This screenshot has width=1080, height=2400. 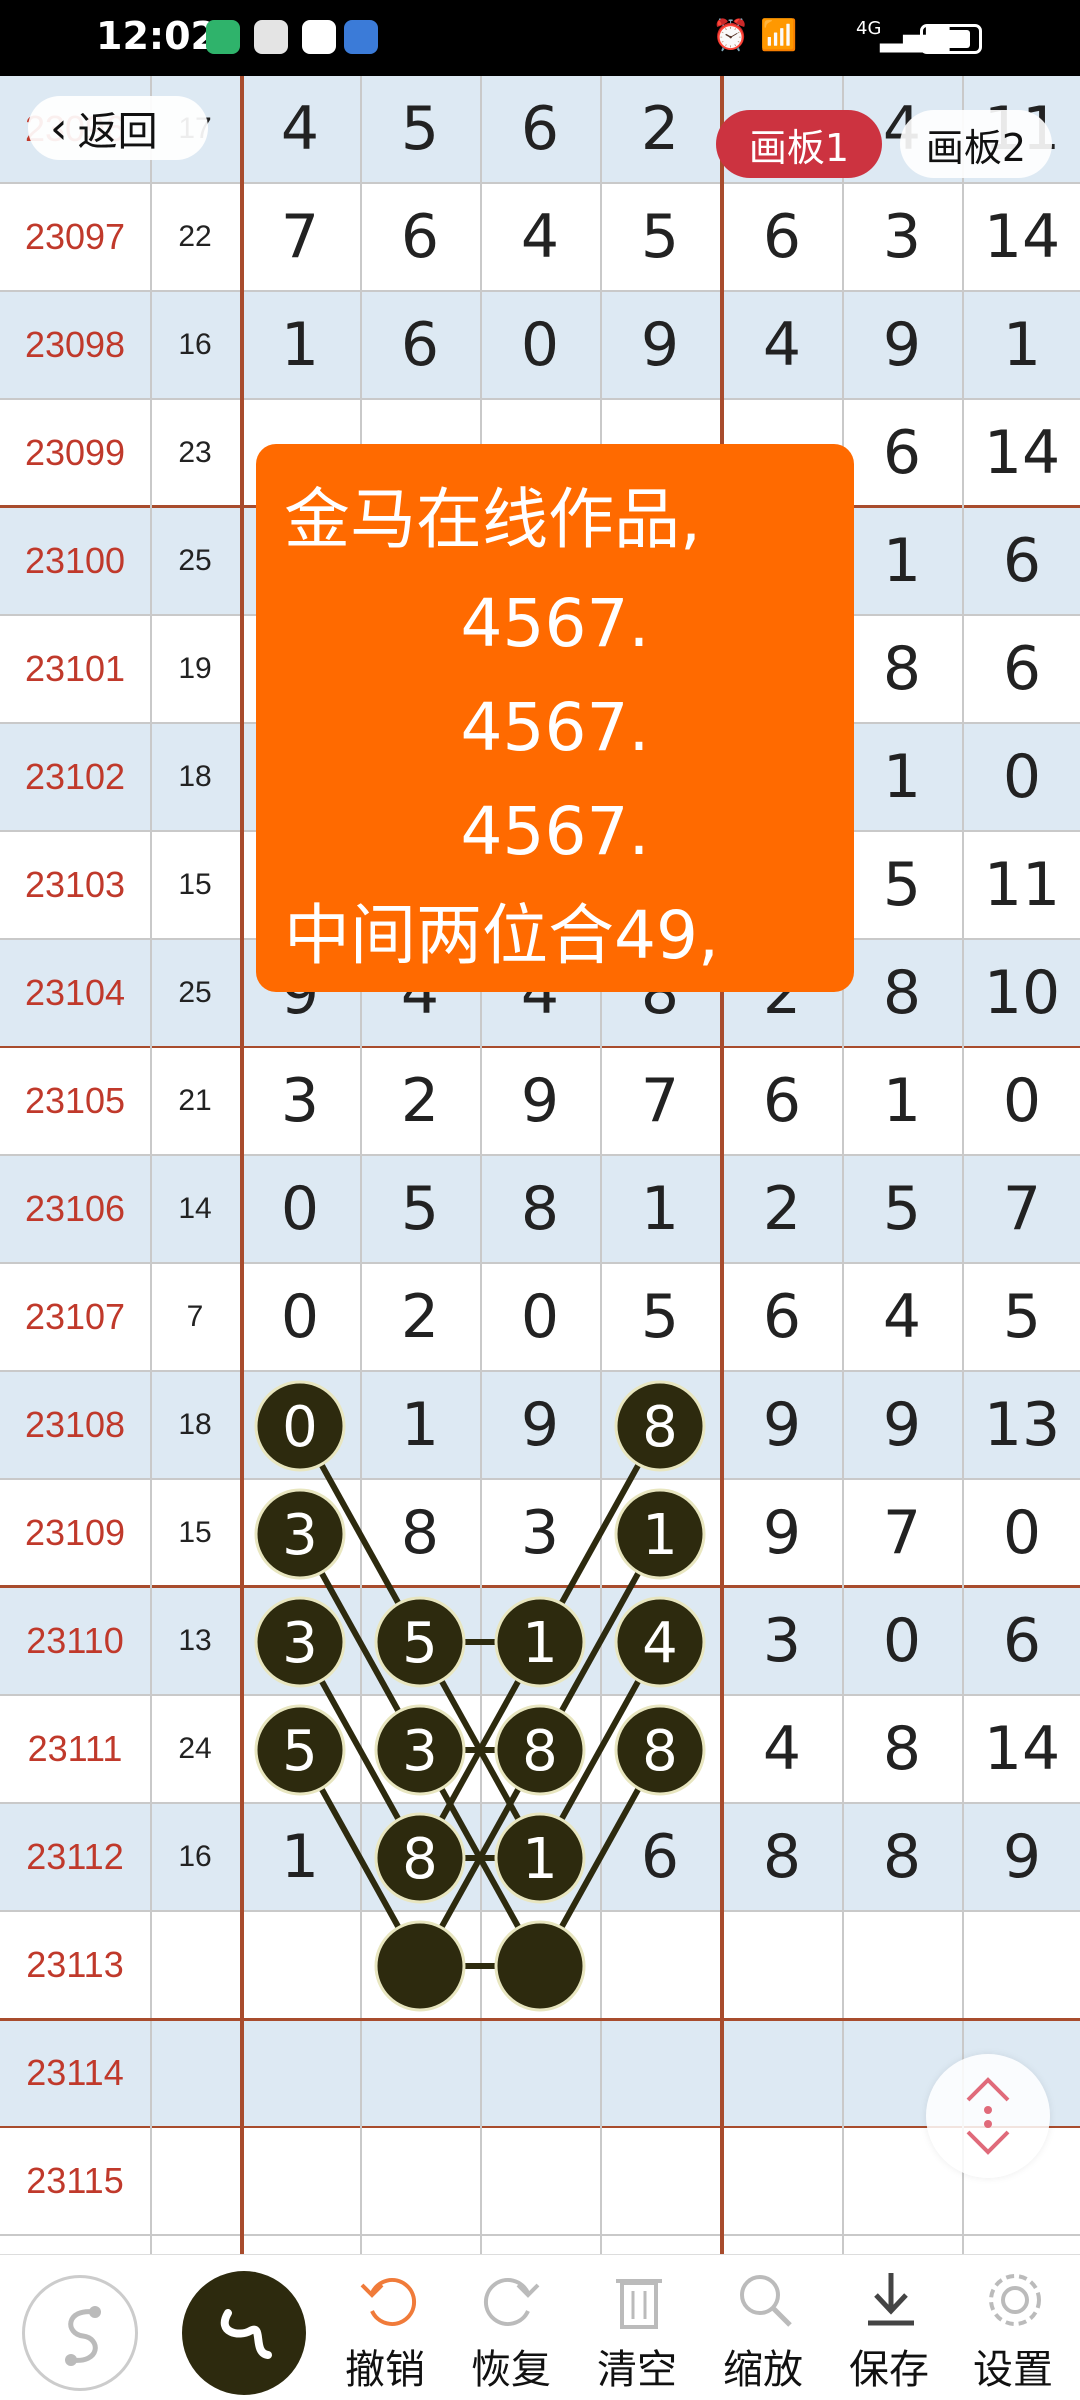 What do you see at coordinates (1021, 993) in the screenshot?
I see `number-cell: 10` at bounding box center [1021, 993].